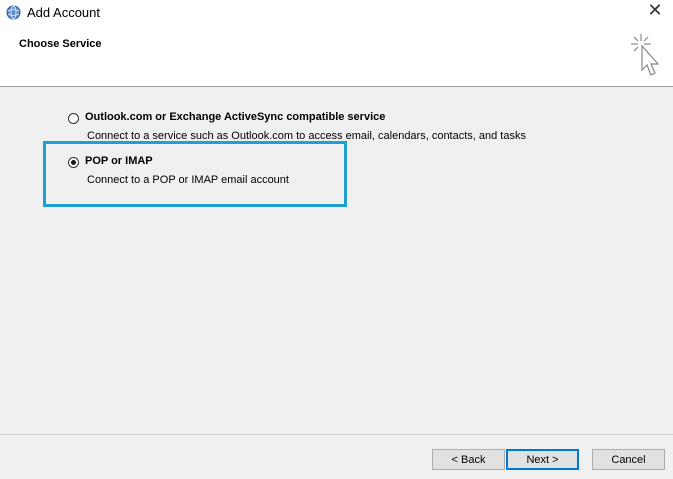 This screenshot has width=673, height=479. What do you see at coordinates (655, 10) in the screenshot?
I see `close-icon: ✕` at bounding box center [655, 10].